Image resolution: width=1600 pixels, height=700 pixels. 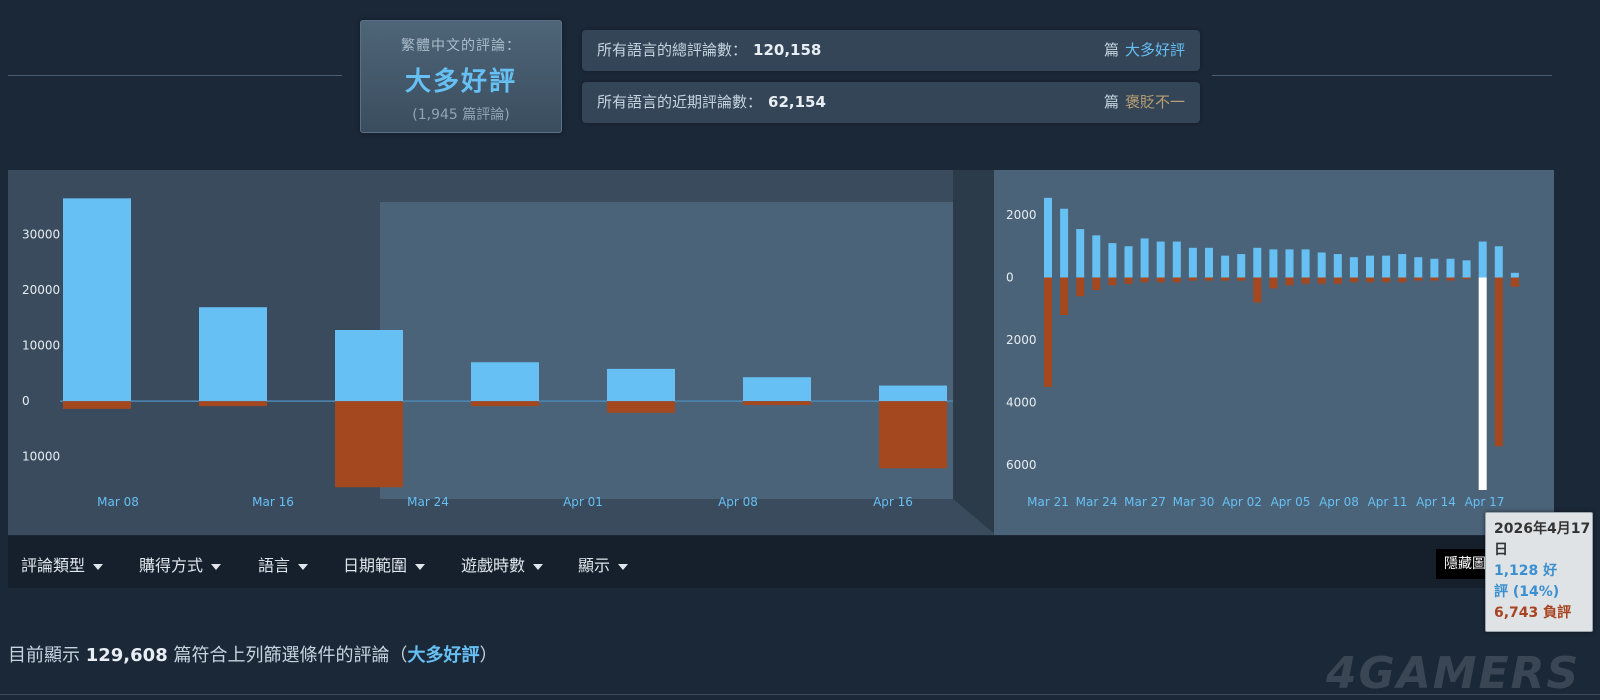 I want to click on filter-purchase-type: 購得方式, so click(x=180, y=564).